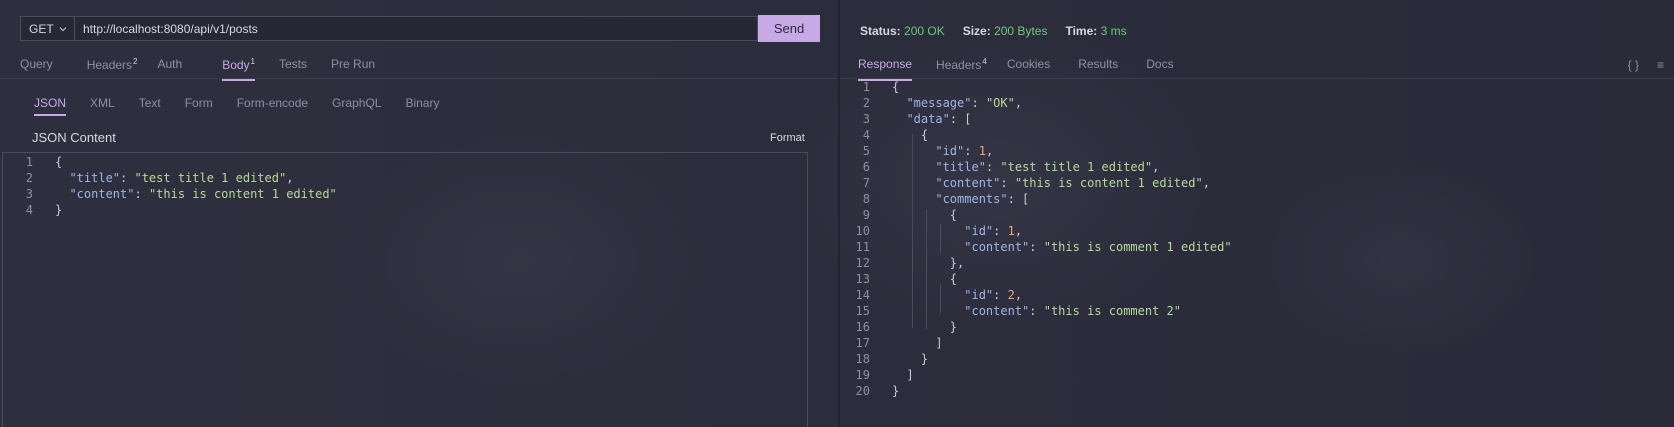 This screenshot has width=1674, height=427. What do you see at coordinates (209, 69) in the screenshot?
I see `request-tabs: Query Headers2 Auth Body1 Tests Pre Run` at bounding box center [209, 69].